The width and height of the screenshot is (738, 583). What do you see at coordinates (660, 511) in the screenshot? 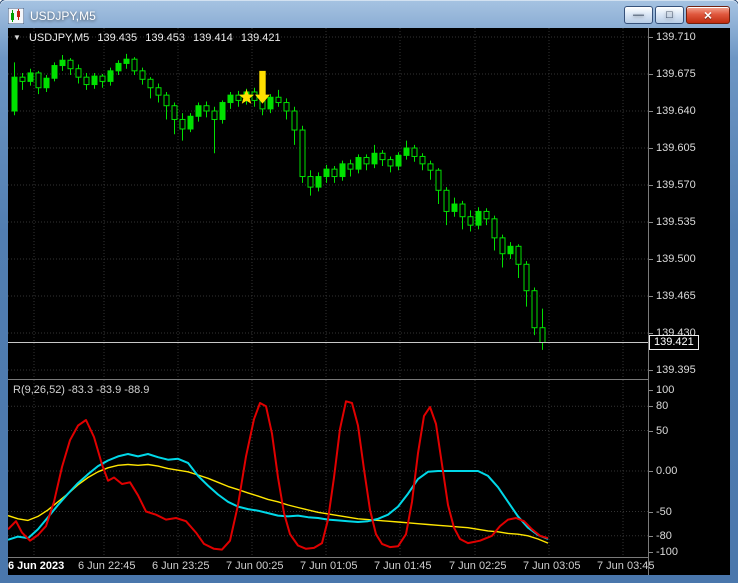
I see `axis-tick-label: -50` at bounding box center [660, 511].